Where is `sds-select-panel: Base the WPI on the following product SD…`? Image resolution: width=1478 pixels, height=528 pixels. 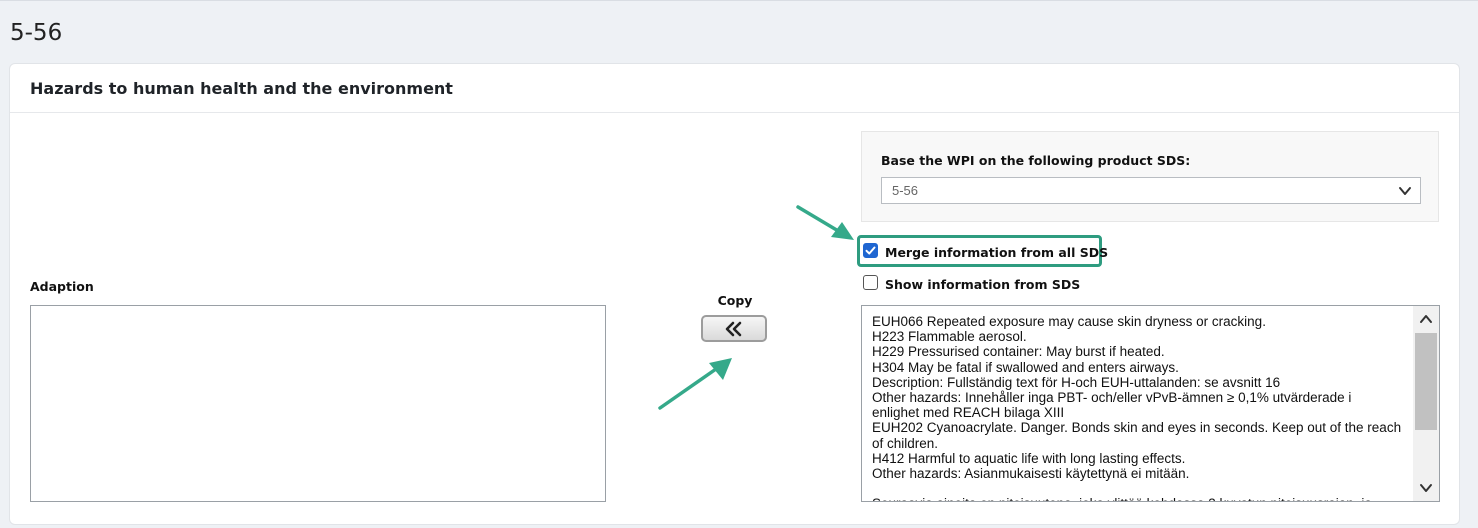
sds-select-panel: Base the WPI on the following product SD… is located at coordinates (1150, 176).